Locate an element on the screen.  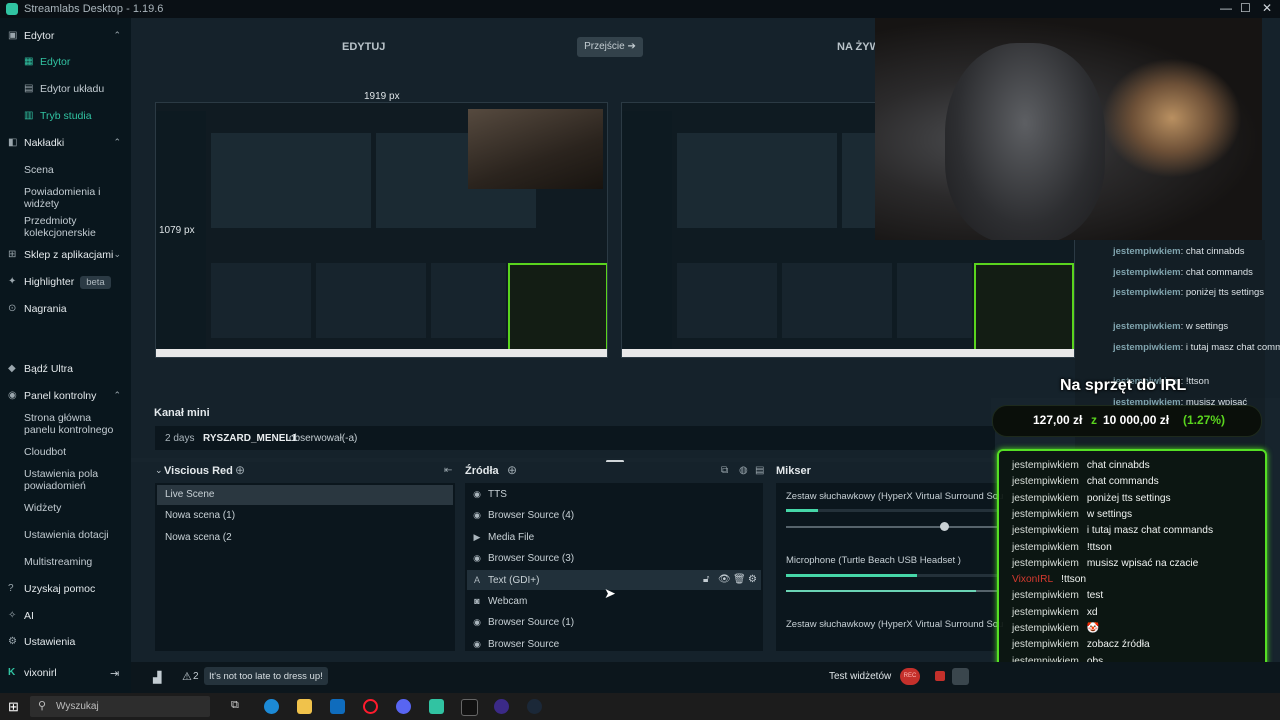
sidebar-group-dashboard: ◉ Panel kontrolny is located at coordinates (52, 396).